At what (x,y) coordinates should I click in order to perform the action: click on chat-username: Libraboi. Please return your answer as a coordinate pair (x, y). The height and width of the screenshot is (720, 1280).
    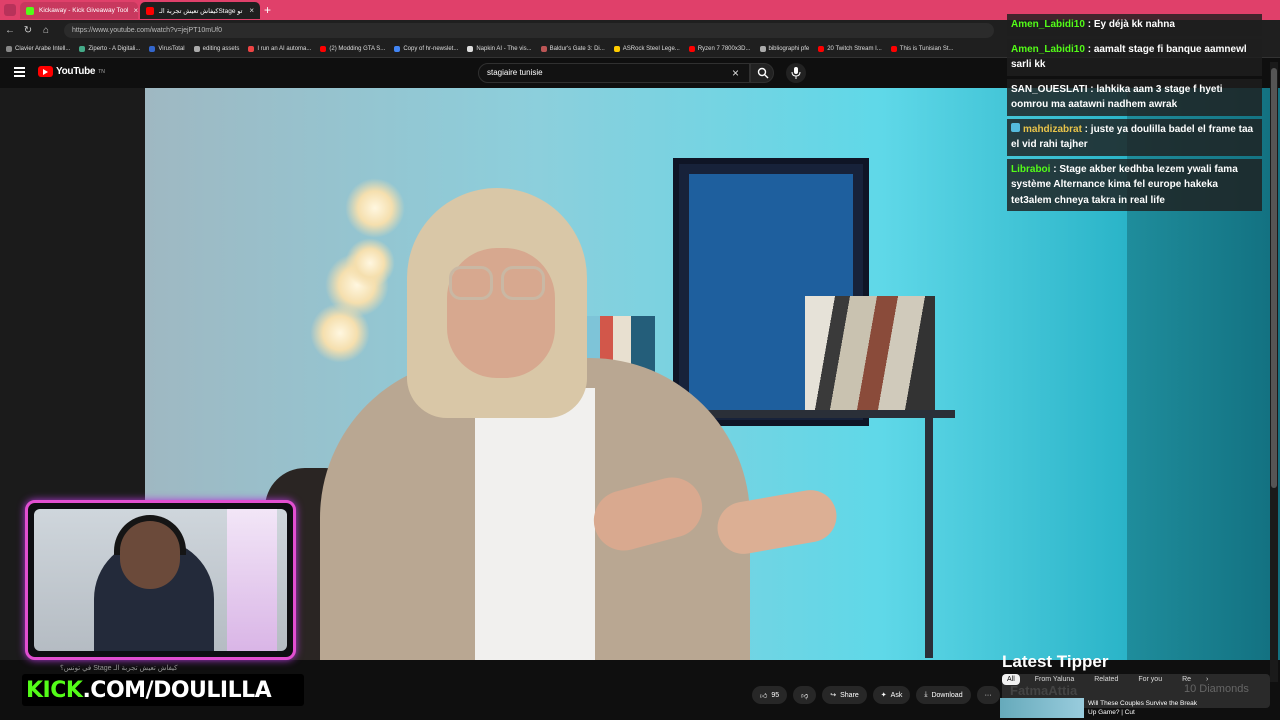
    Looking at the image, I should click on (1031, 169).